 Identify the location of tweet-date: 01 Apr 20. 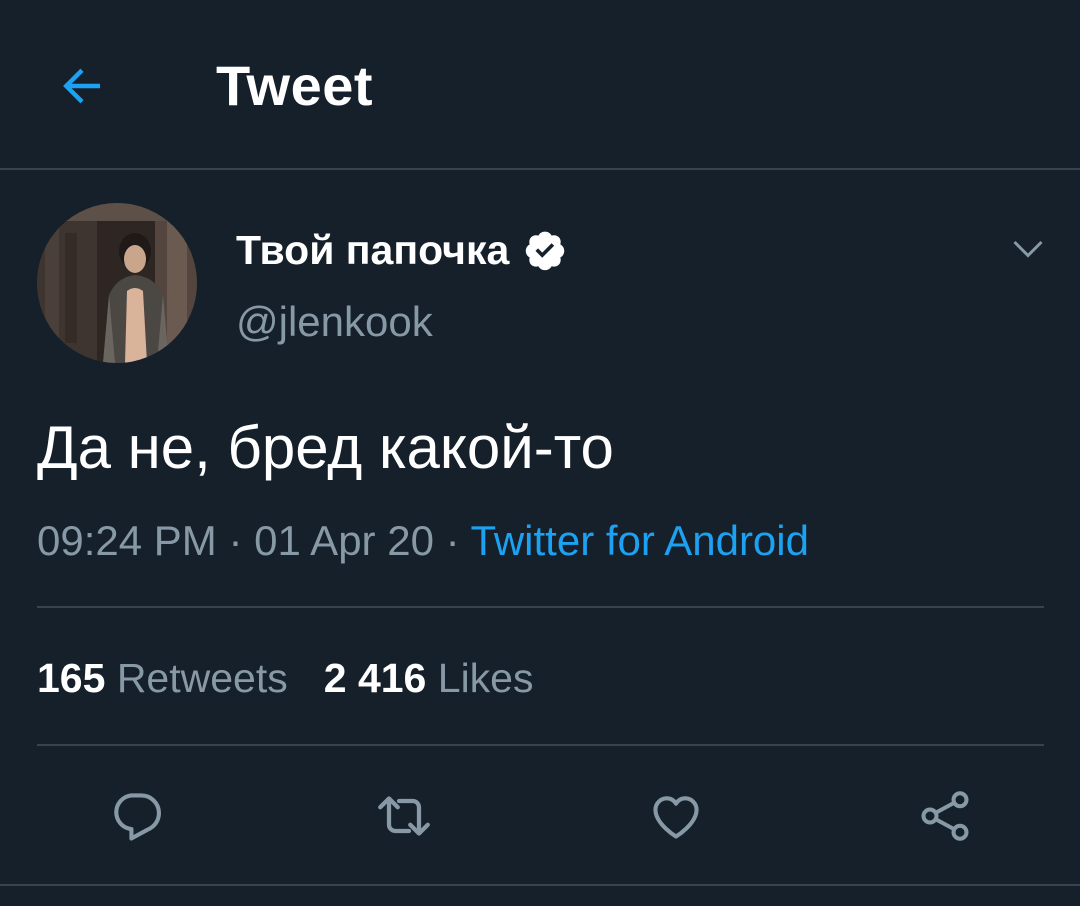
(344, 540).